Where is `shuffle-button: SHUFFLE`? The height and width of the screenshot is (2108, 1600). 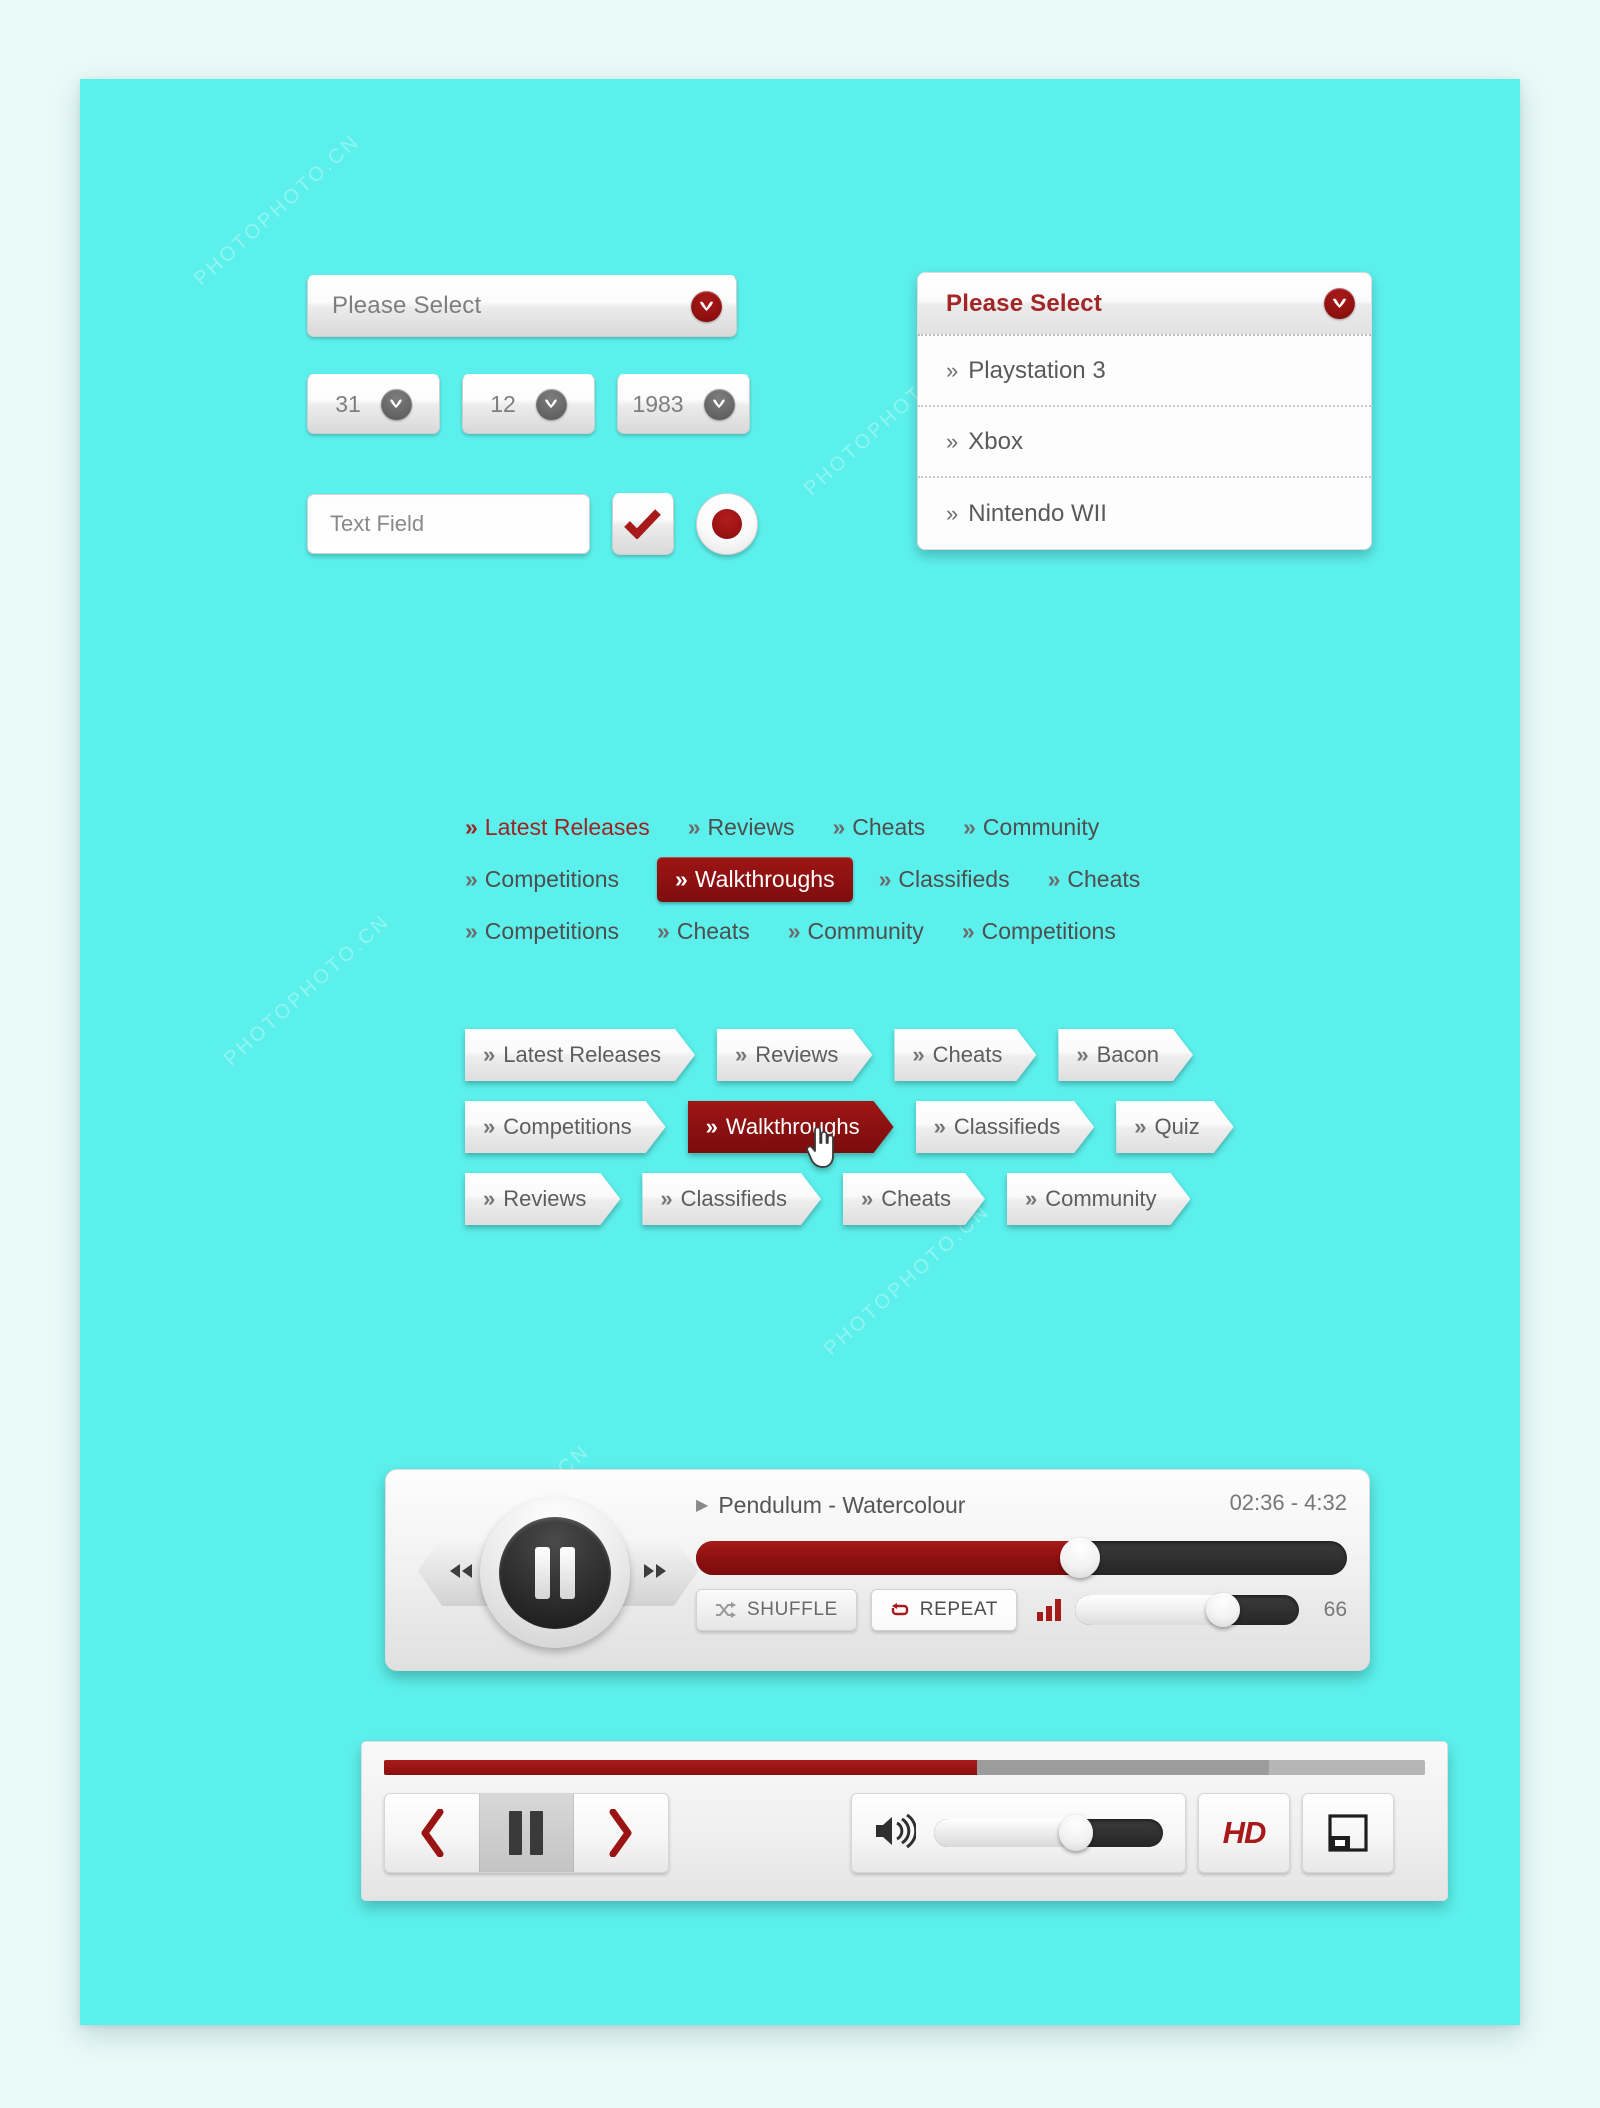
shuffle-button: SHUFFLE is located at coordinates (776, 1610).